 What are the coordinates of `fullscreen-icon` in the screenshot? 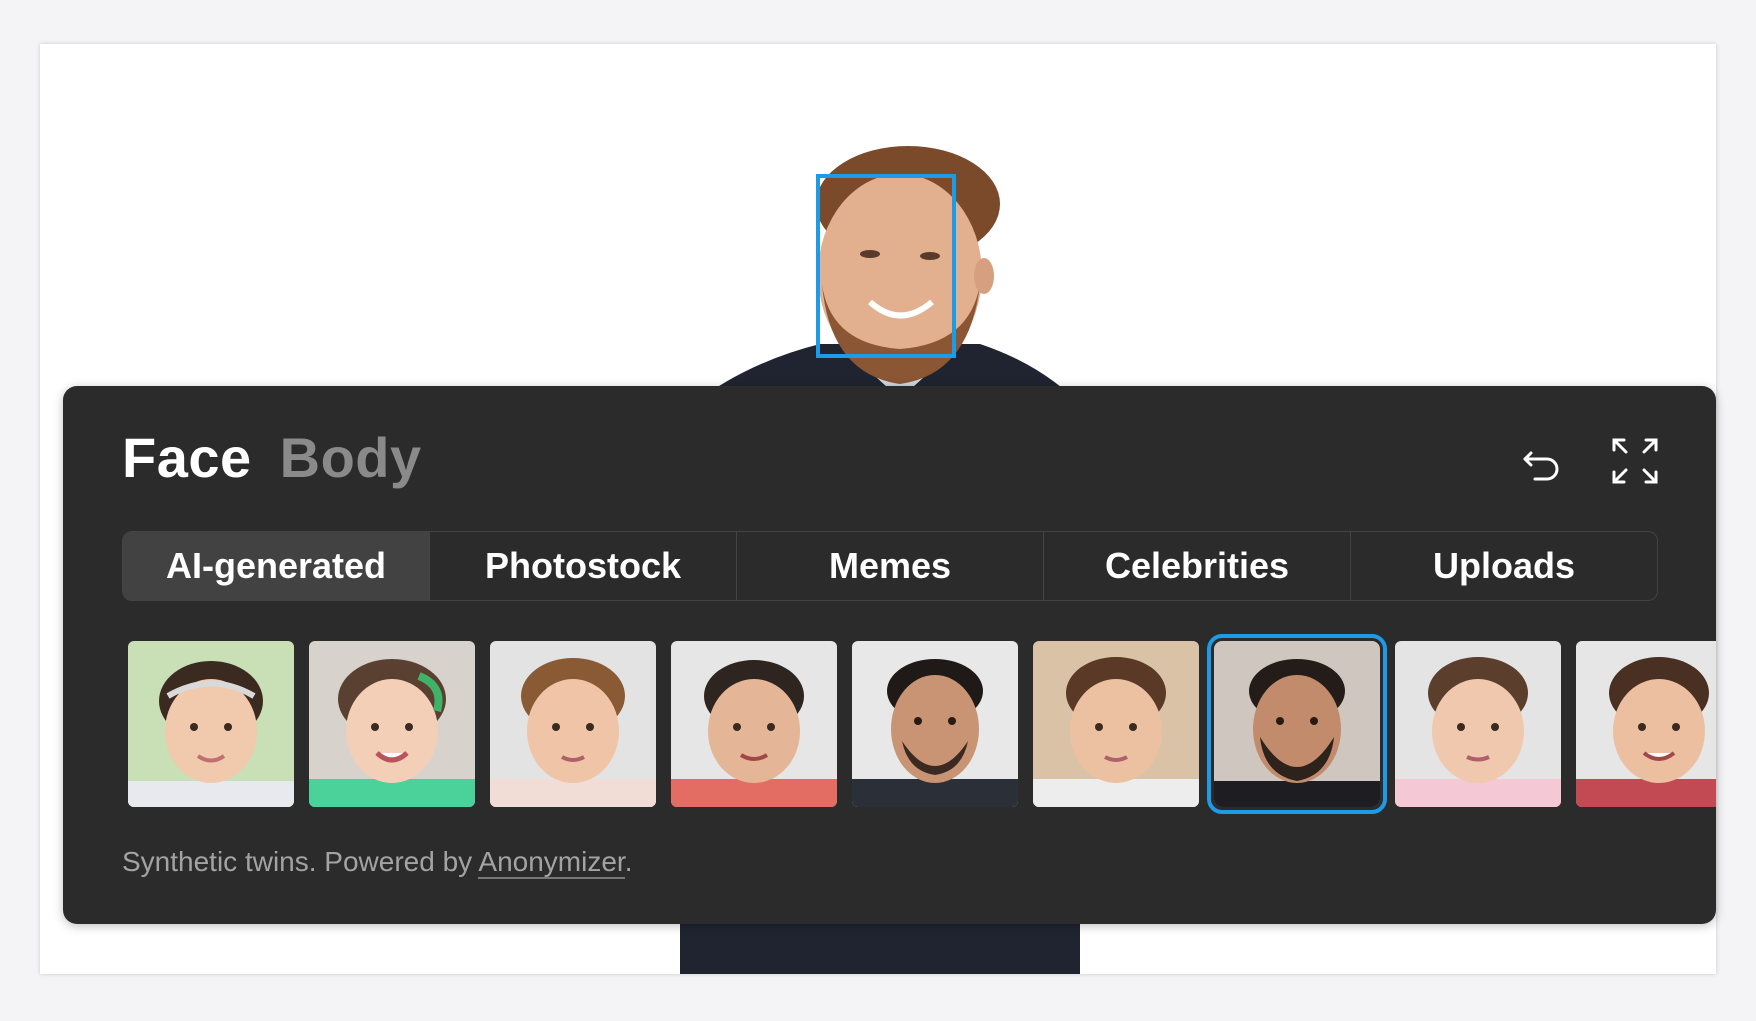 It's located at (1635, 461).